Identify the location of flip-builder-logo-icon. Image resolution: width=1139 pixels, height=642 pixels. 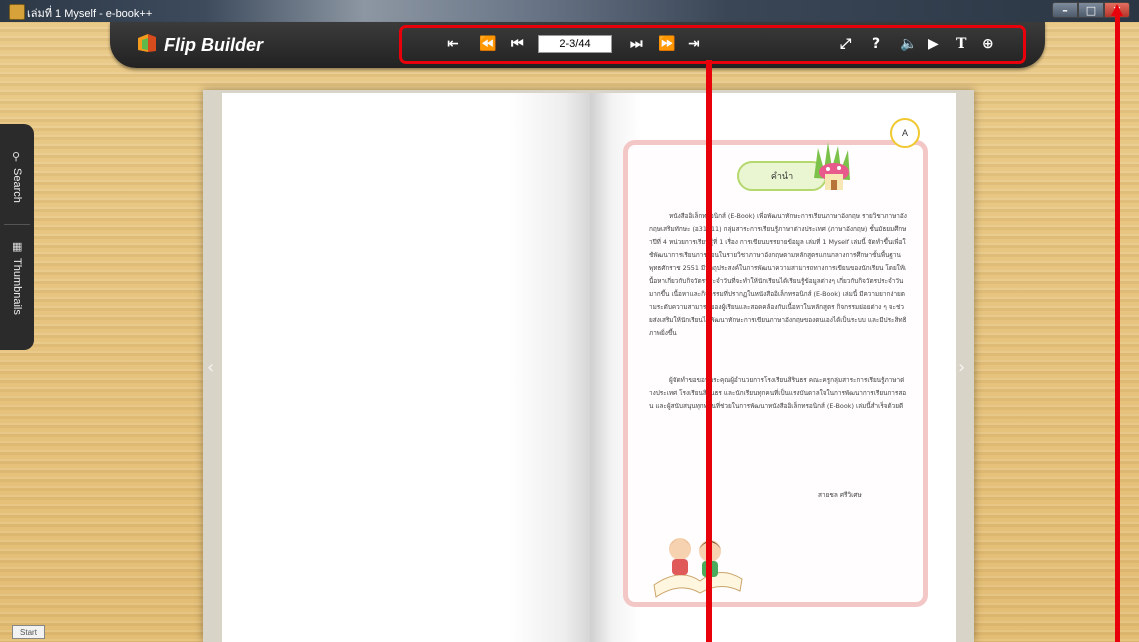
(147, 43).